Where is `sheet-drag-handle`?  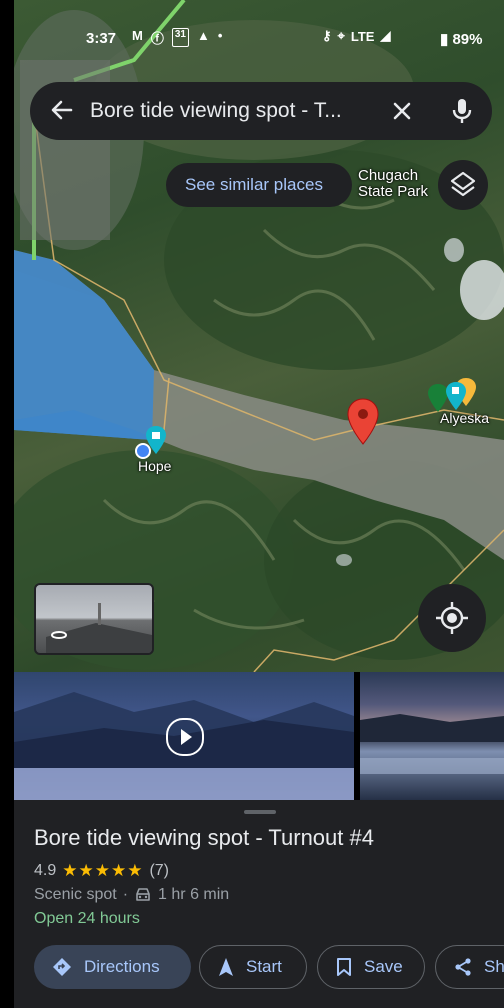 sheet-drag-handle is located at coordinates (260, 812).